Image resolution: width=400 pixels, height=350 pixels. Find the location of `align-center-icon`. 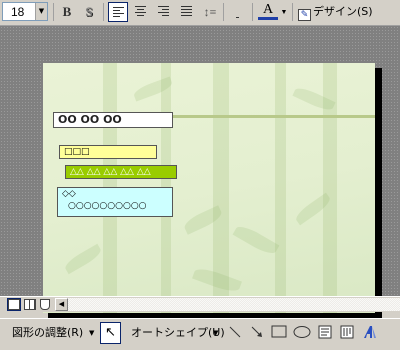

align-center-icon is located at coordinates (140, 12).